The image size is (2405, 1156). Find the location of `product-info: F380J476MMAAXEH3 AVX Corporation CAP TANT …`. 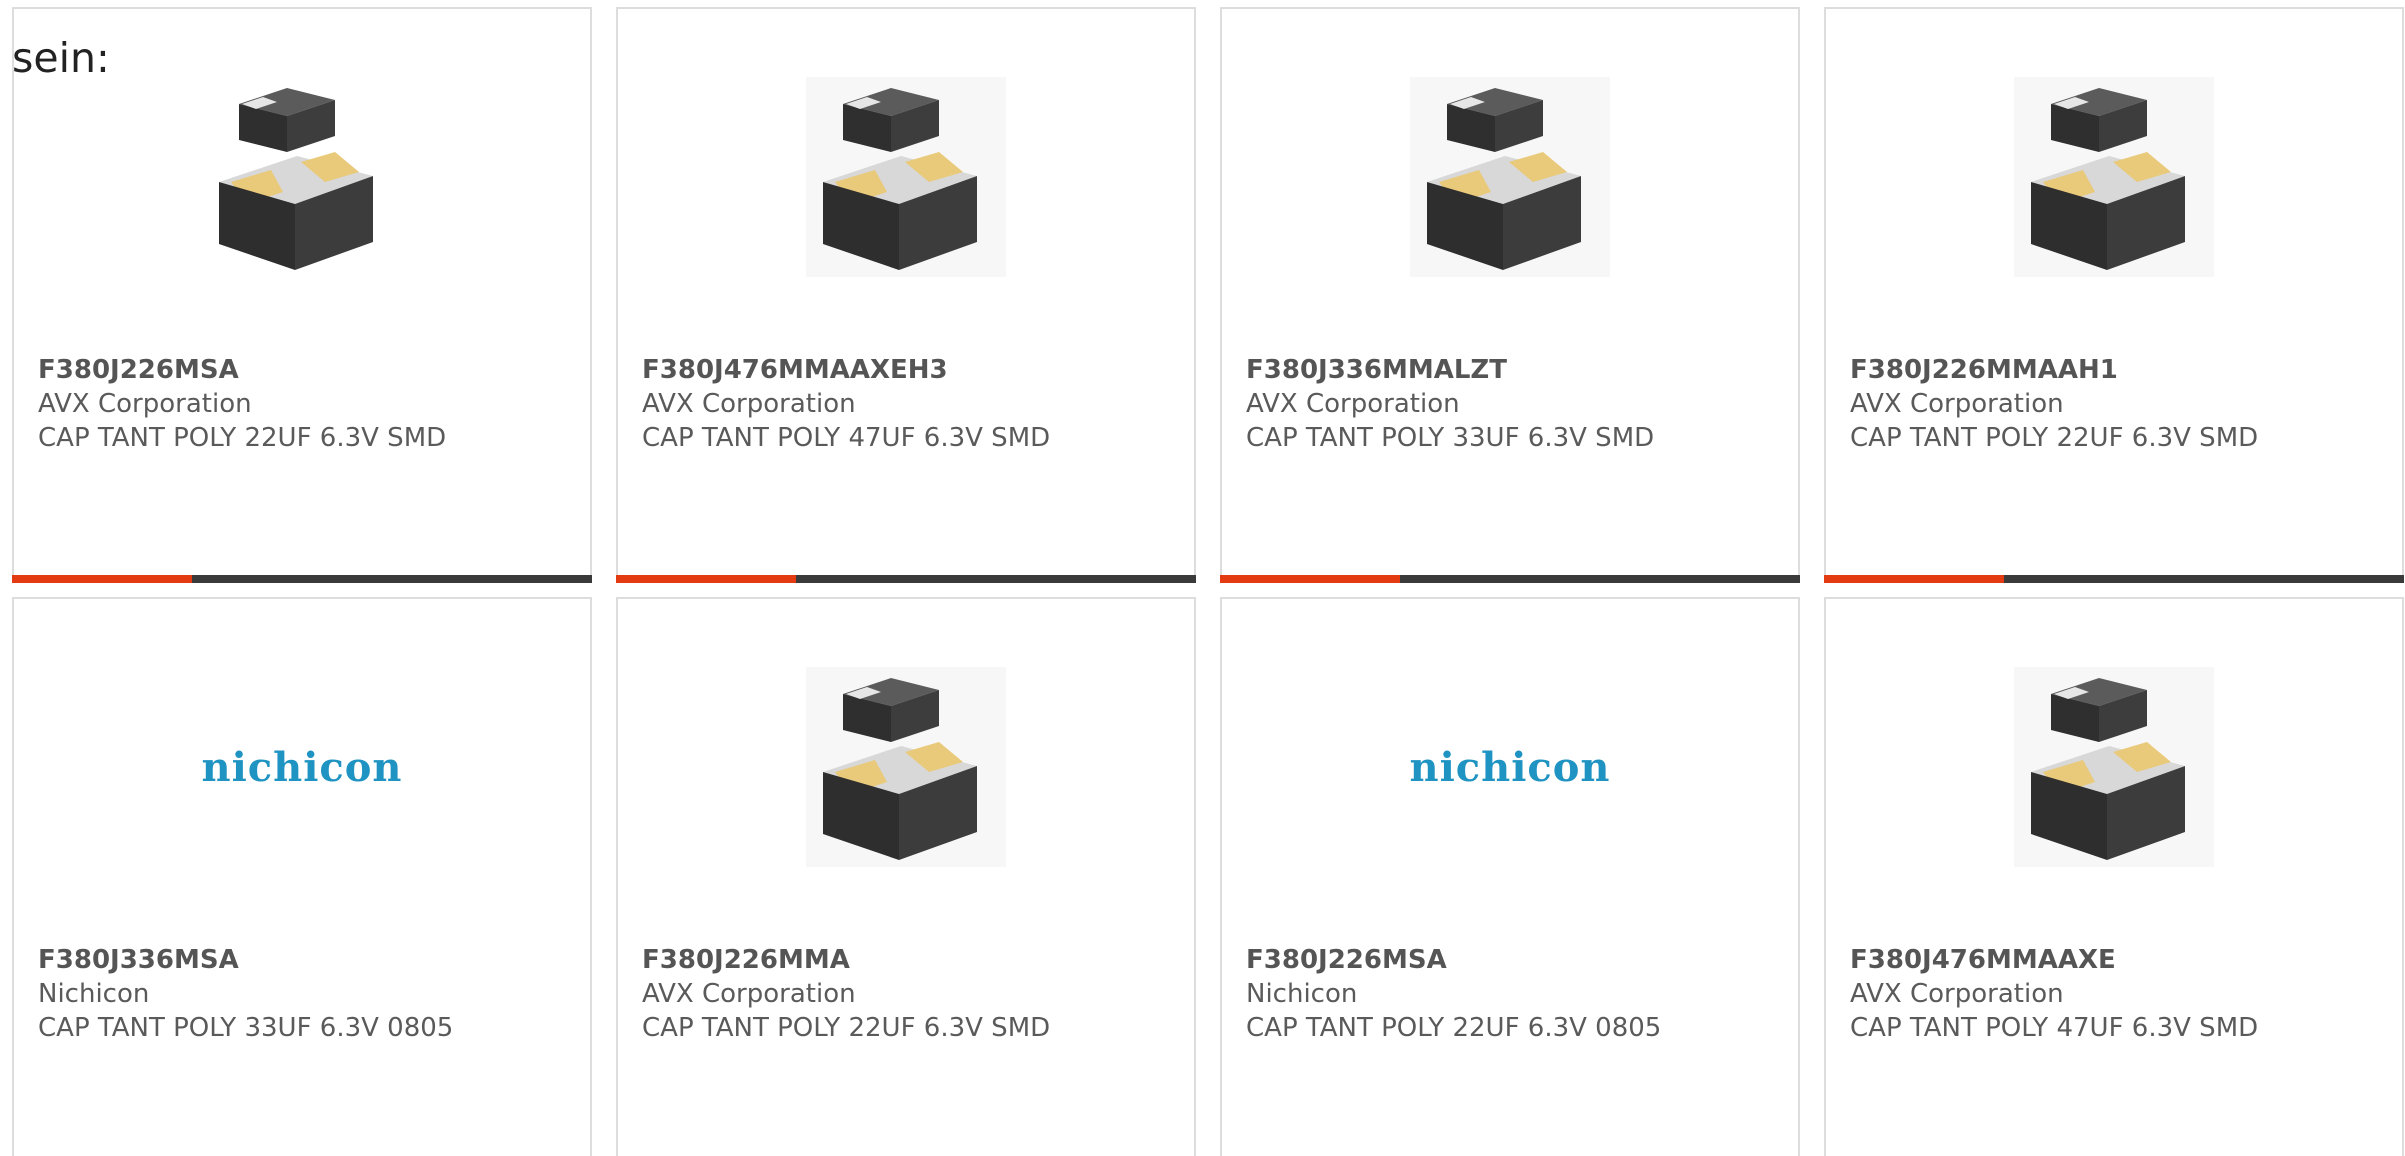

product-info: F380J476MMAAXEH3 AVX Corporation CAP TANT … is located at coordinates (912, 404).